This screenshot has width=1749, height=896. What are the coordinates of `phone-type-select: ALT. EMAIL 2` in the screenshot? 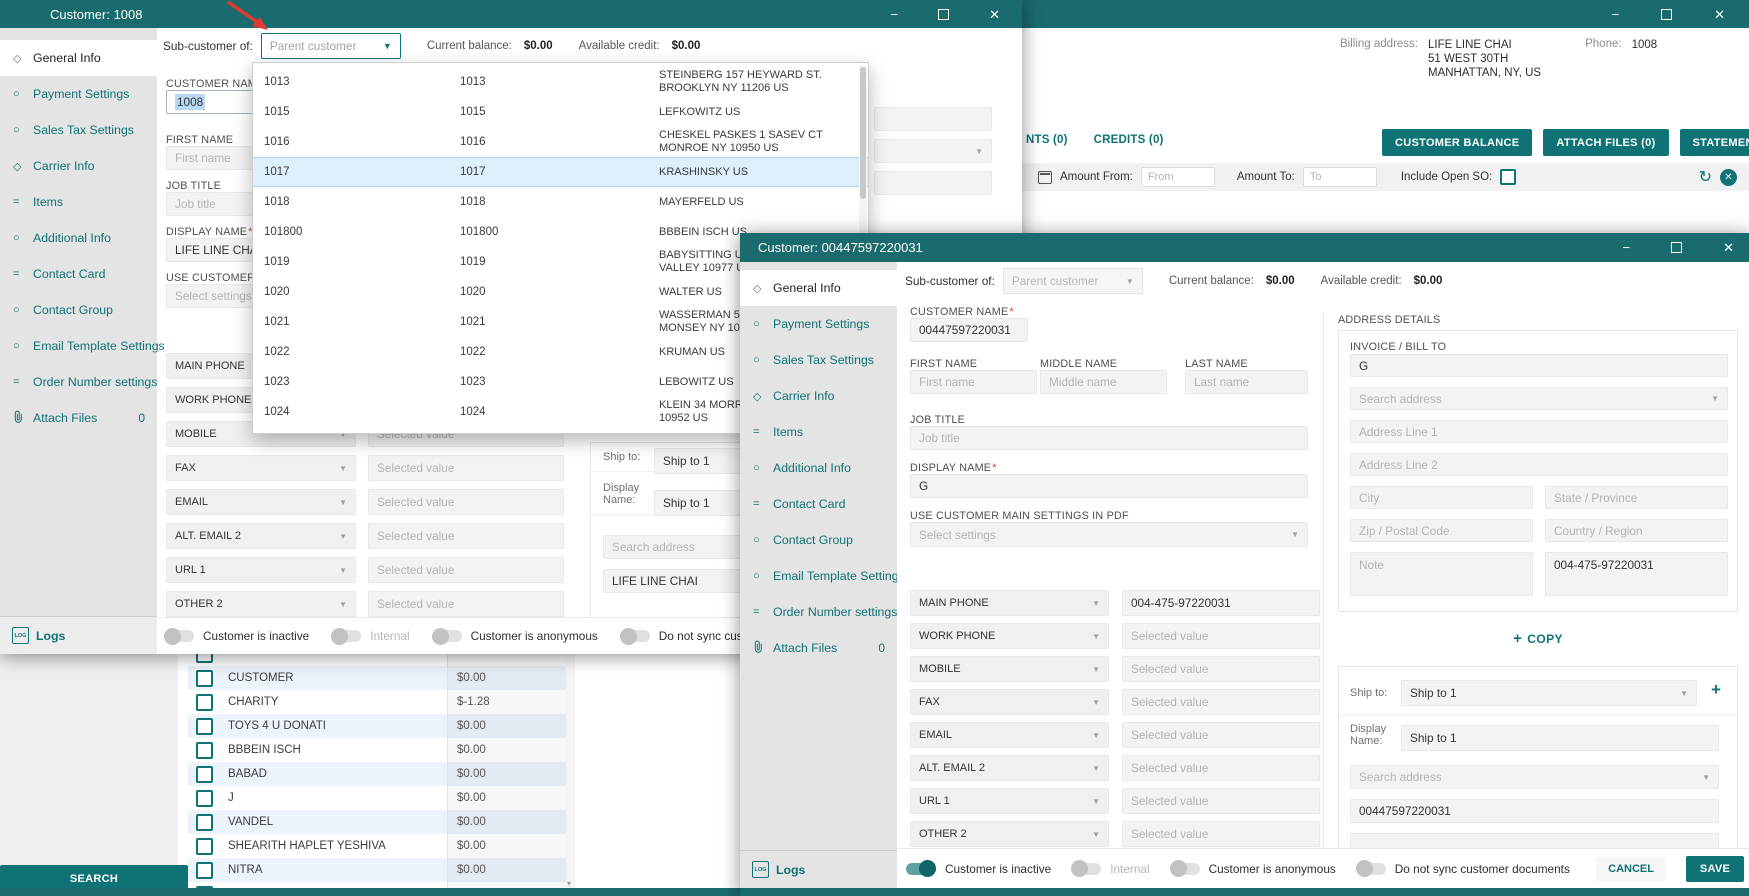 It's located at (1009, 768).